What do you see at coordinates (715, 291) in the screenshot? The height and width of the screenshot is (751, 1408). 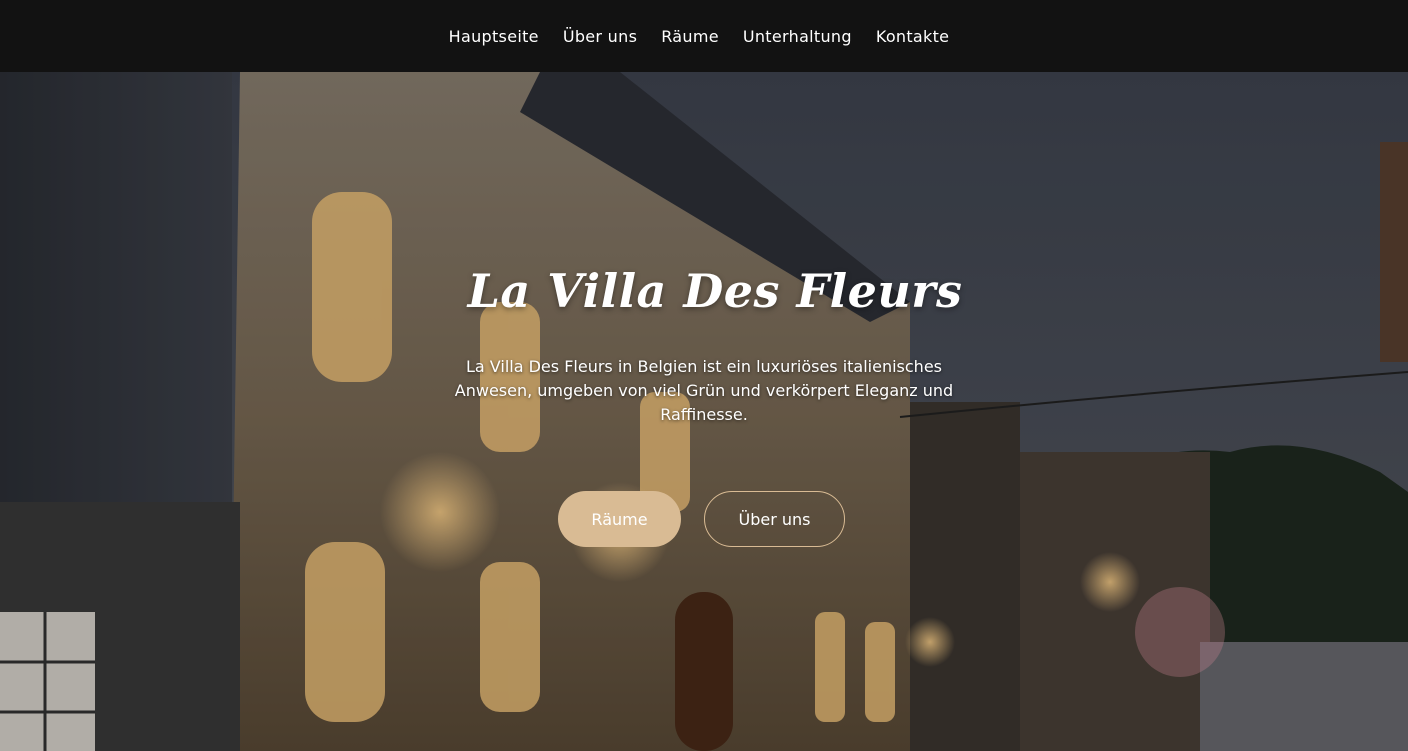 I see `hero-title: La Villa Des Fleurs` at bounding box center [715, 291].